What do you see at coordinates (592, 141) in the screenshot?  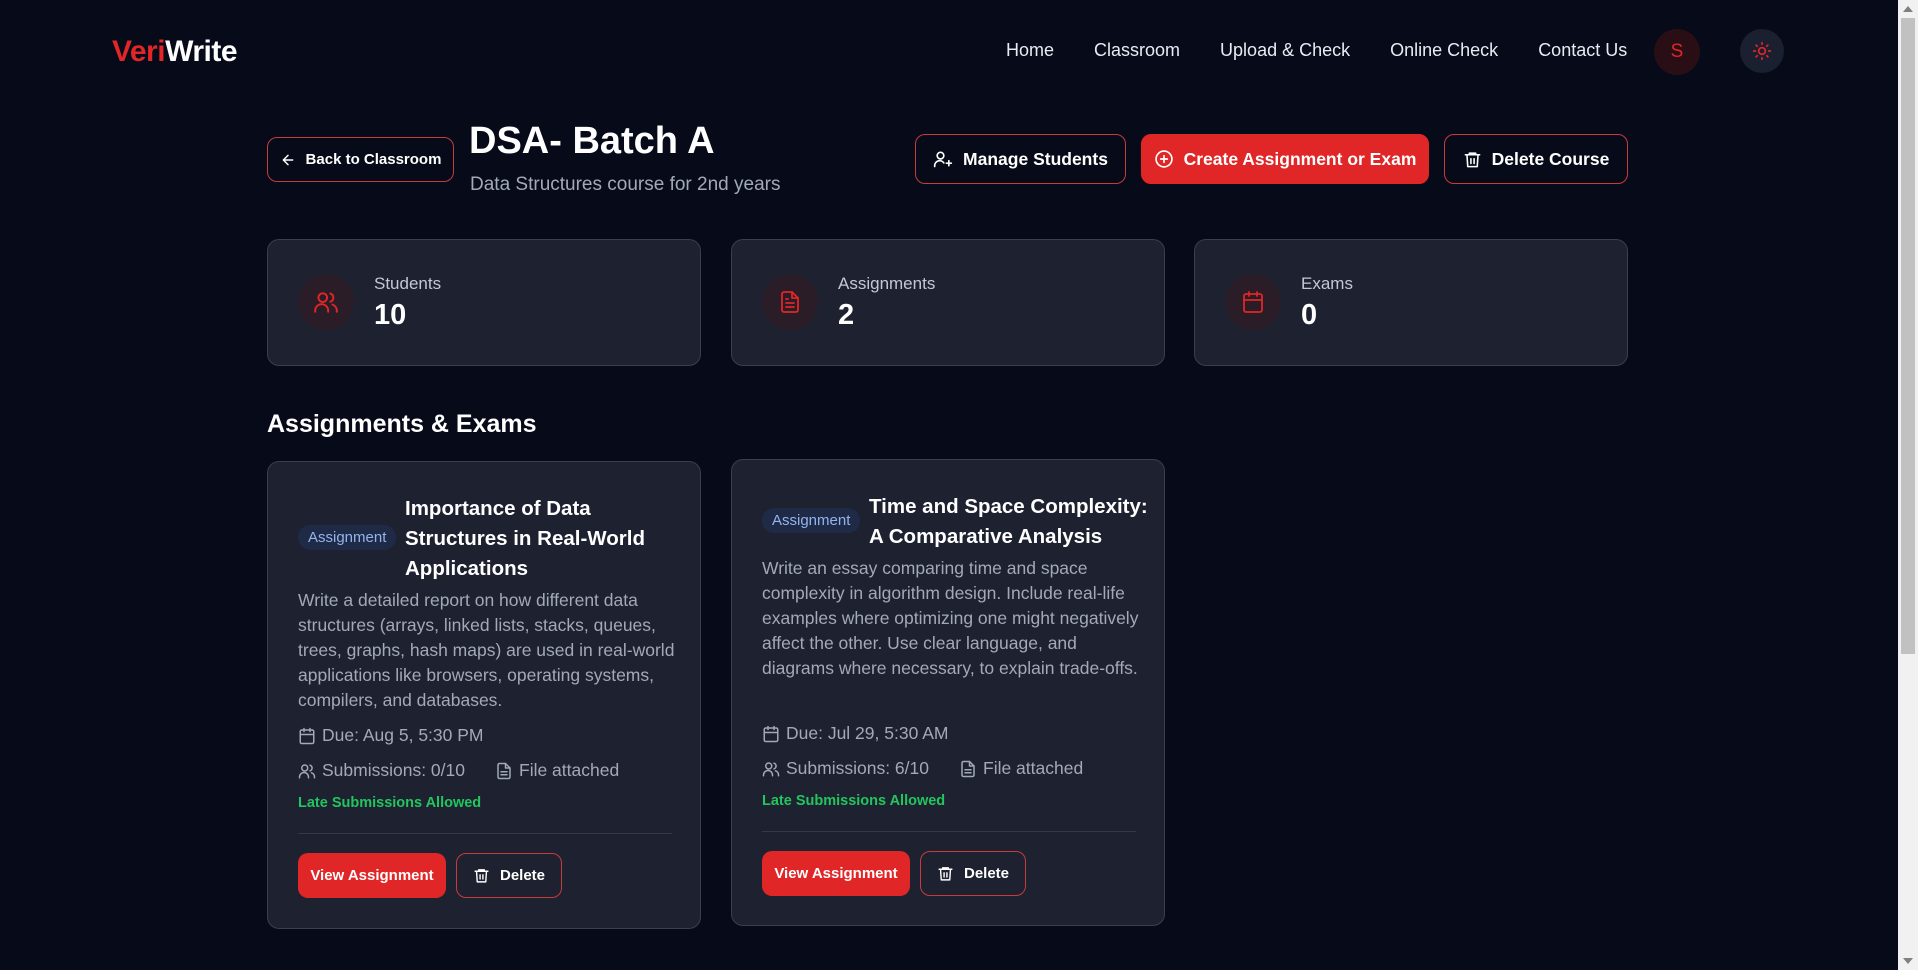 I see `page-title: DSA- Batch A` at bounding box center [592, 141].